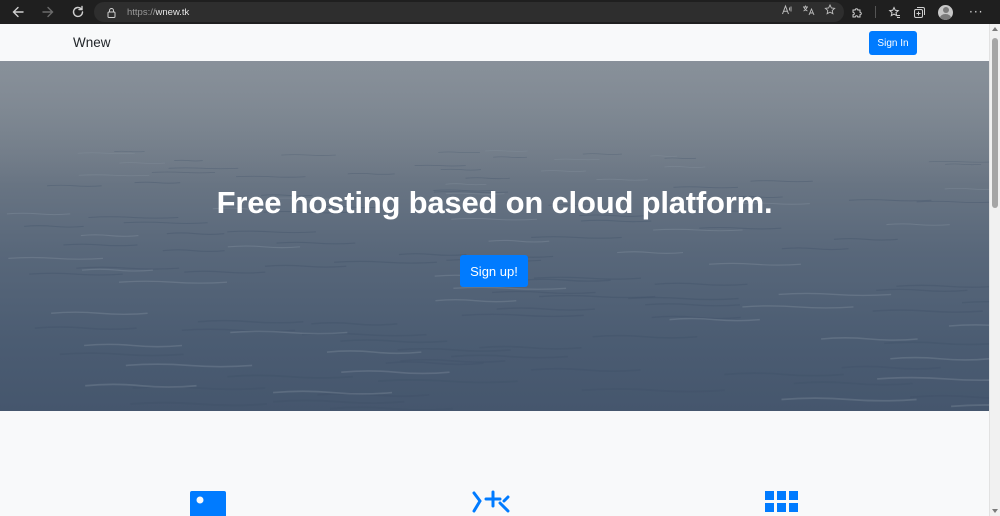 The height and width of the screenshot is (516, 1000). What do you see at coordinates (995, 511) in the screenshot?
I see `scroll-down-arrow-icon` at bounding box center [995, 511].